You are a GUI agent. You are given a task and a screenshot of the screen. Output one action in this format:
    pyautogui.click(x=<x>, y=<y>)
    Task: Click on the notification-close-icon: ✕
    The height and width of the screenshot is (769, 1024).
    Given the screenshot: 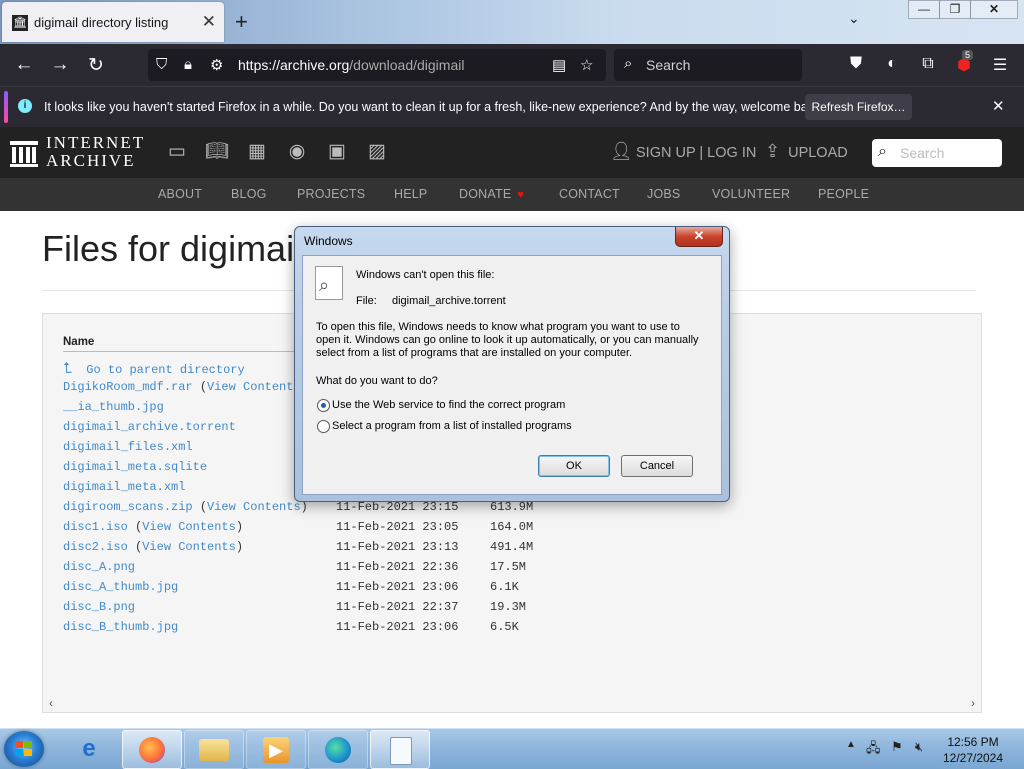 What is the action you would take?
    pyautogui.click(x=998, y=106)
    